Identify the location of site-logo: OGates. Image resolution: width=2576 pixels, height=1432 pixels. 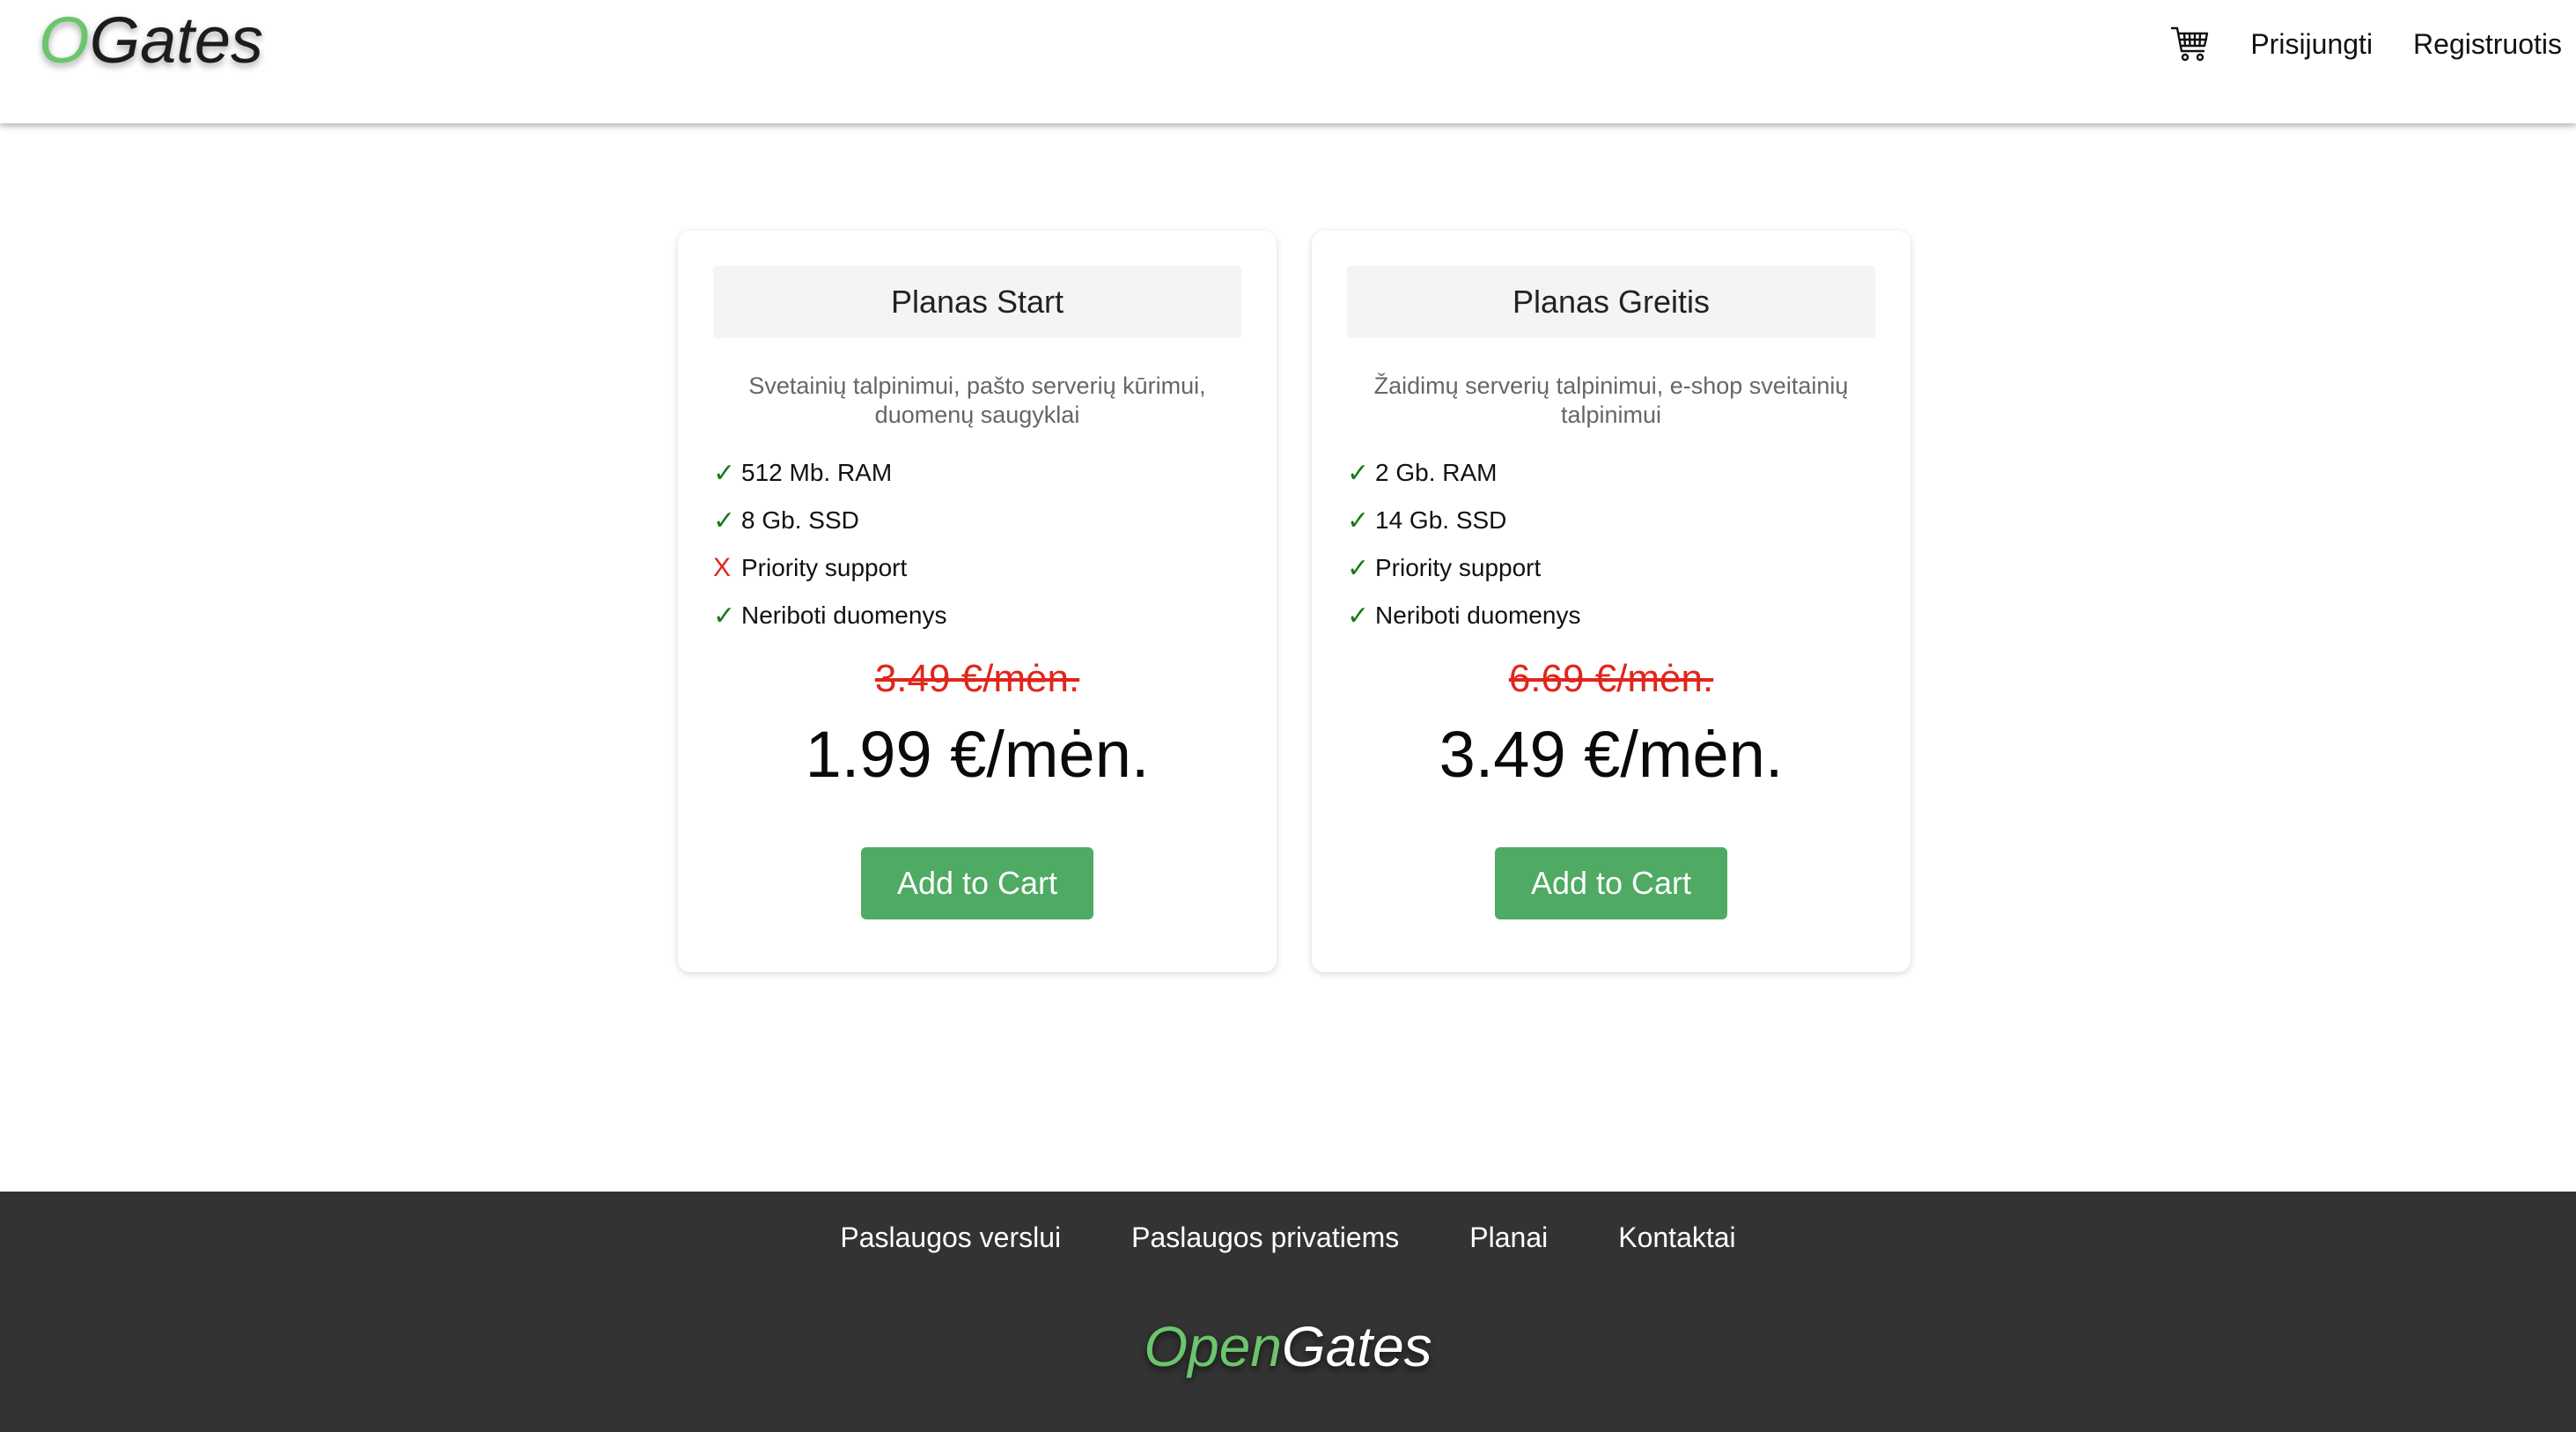
(151, 40).